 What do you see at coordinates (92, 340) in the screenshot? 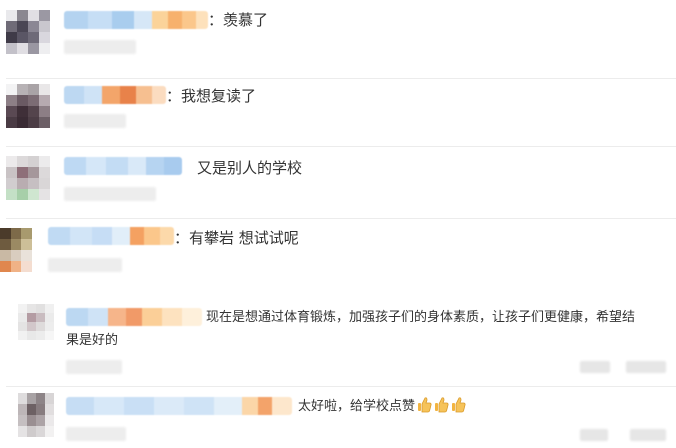
I see `comment-text-line-2: 果是好的` at bounding box center [92, 340].